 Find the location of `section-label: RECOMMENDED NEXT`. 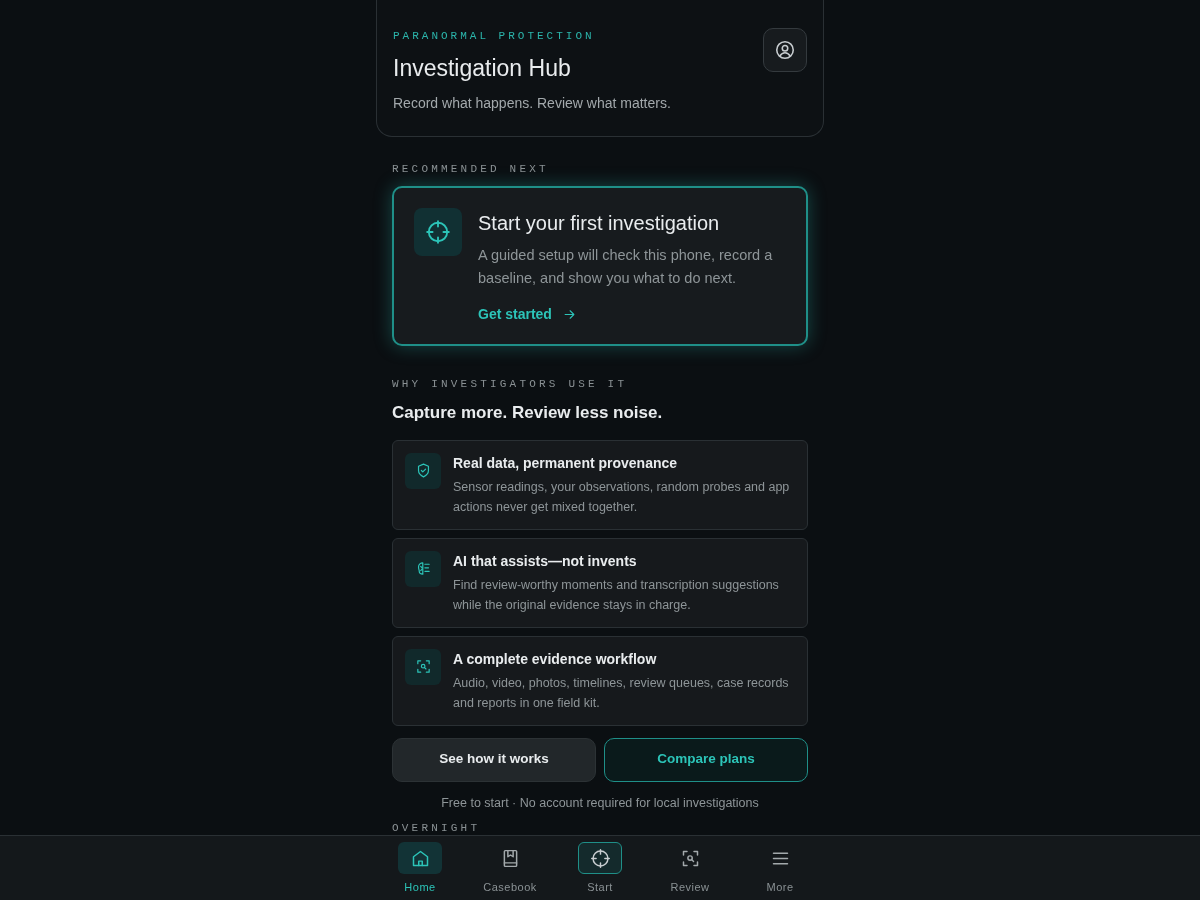

section-label: RECOMMENDED NEXT is located at coordinates (471, 169).